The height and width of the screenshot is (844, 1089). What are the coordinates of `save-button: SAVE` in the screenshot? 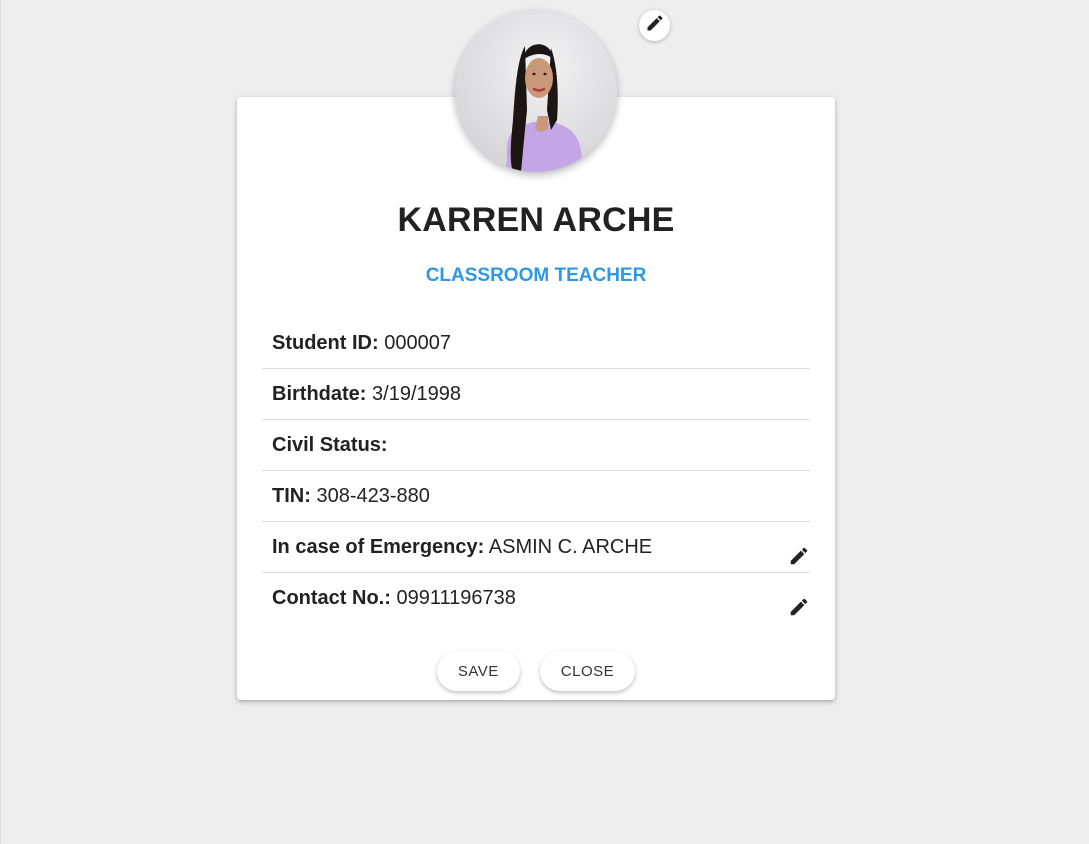 It's located at (478, 671).